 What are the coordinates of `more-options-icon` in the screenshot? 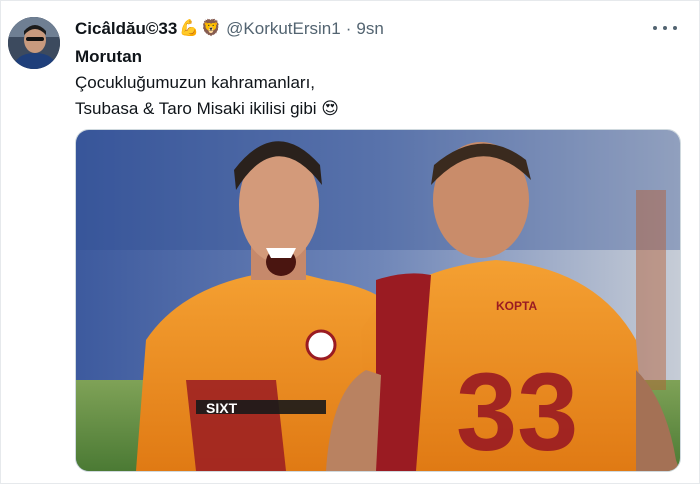 It's located at (665, 28).